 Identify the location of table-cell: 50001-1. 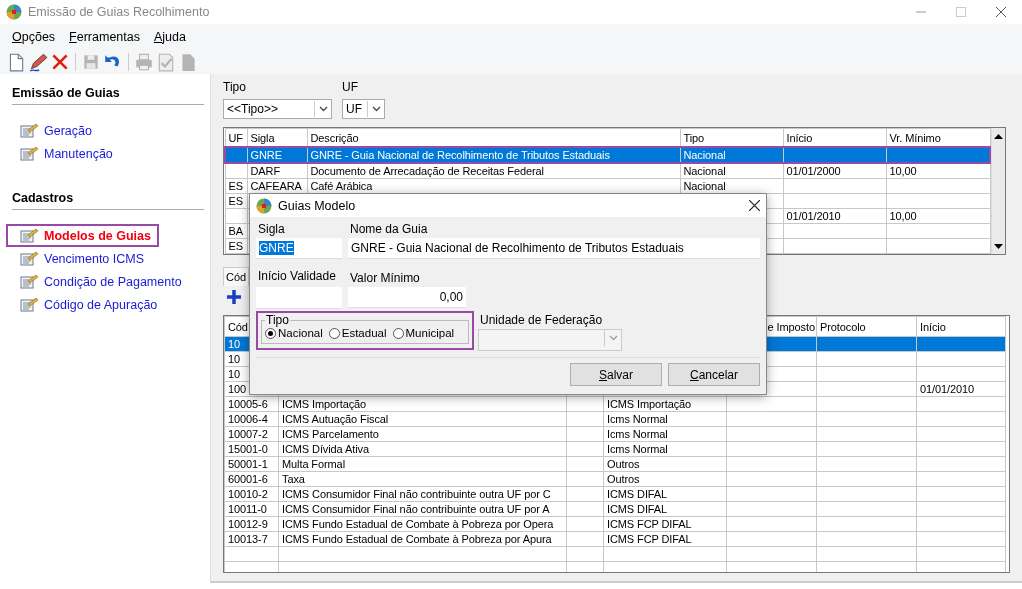
(248, 464).